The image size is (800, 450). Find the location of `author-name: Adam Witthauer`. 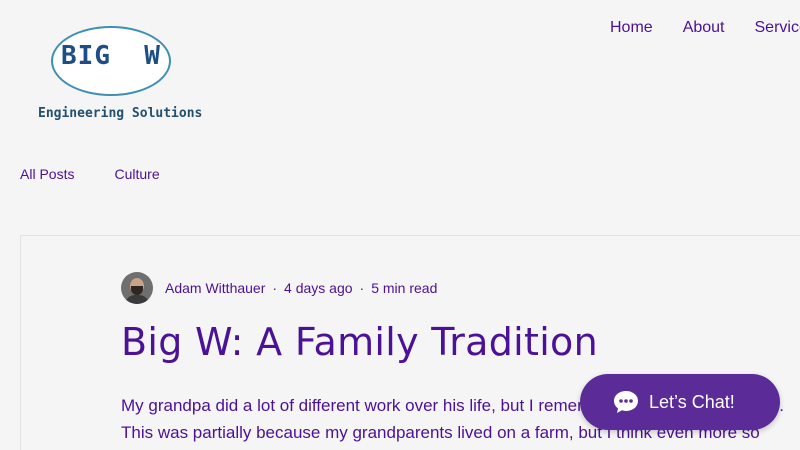

author-name: Adam Witthauer is located at coordinates (215, 288).